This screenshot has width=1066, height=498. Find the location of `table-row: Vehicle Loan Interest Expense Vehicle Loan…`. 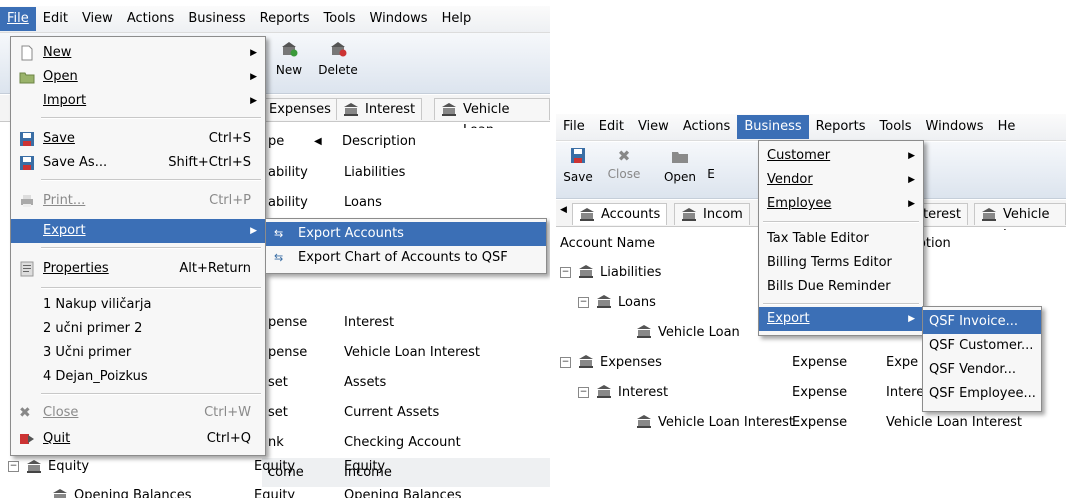

table-row: Vehicle Loan Interest Expense Vehicle Loan… is located at coordinates (811, 422).